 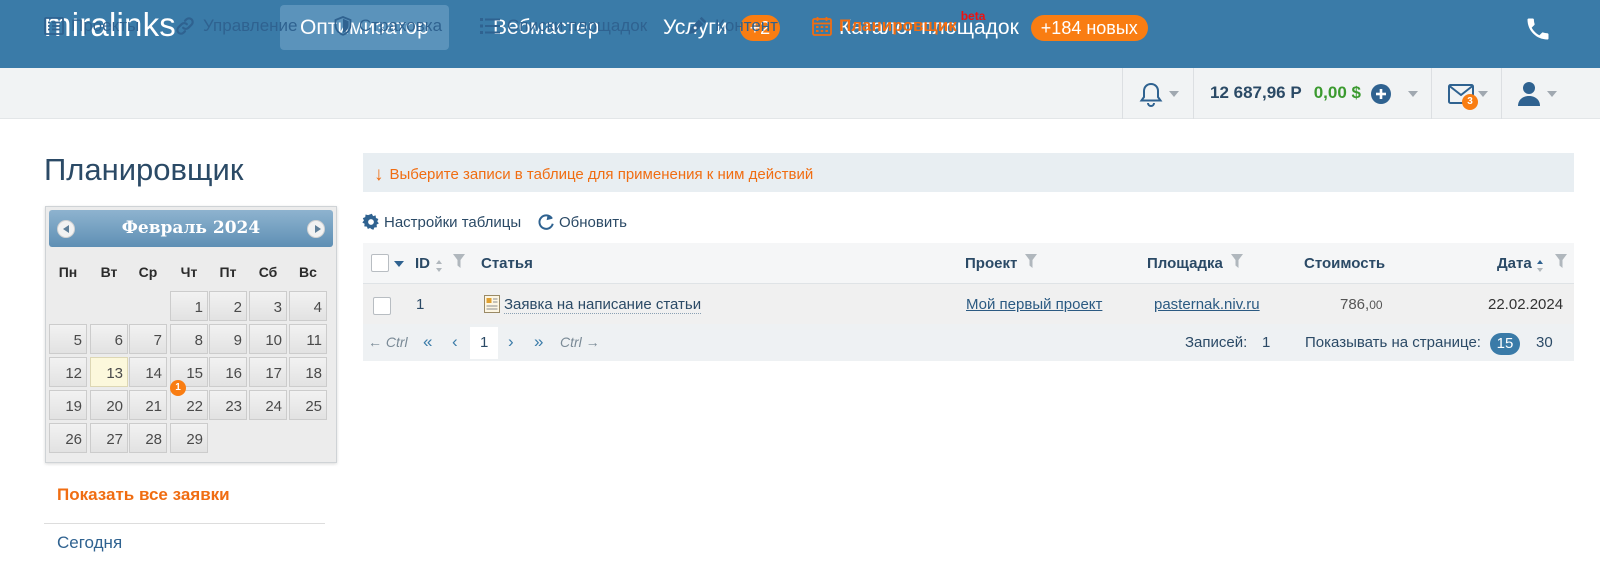 I want to click on calendar-day: 12, so click(x=68, y=372).